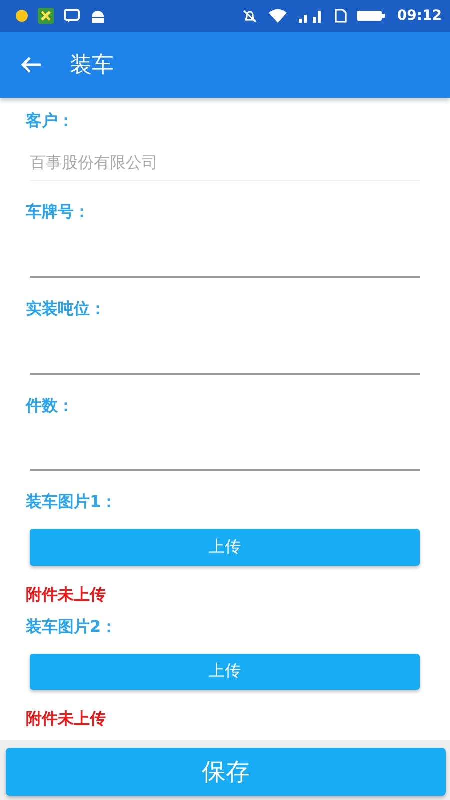 The image size is (450, 800). I want to click on message-icon, so click(72, 16).